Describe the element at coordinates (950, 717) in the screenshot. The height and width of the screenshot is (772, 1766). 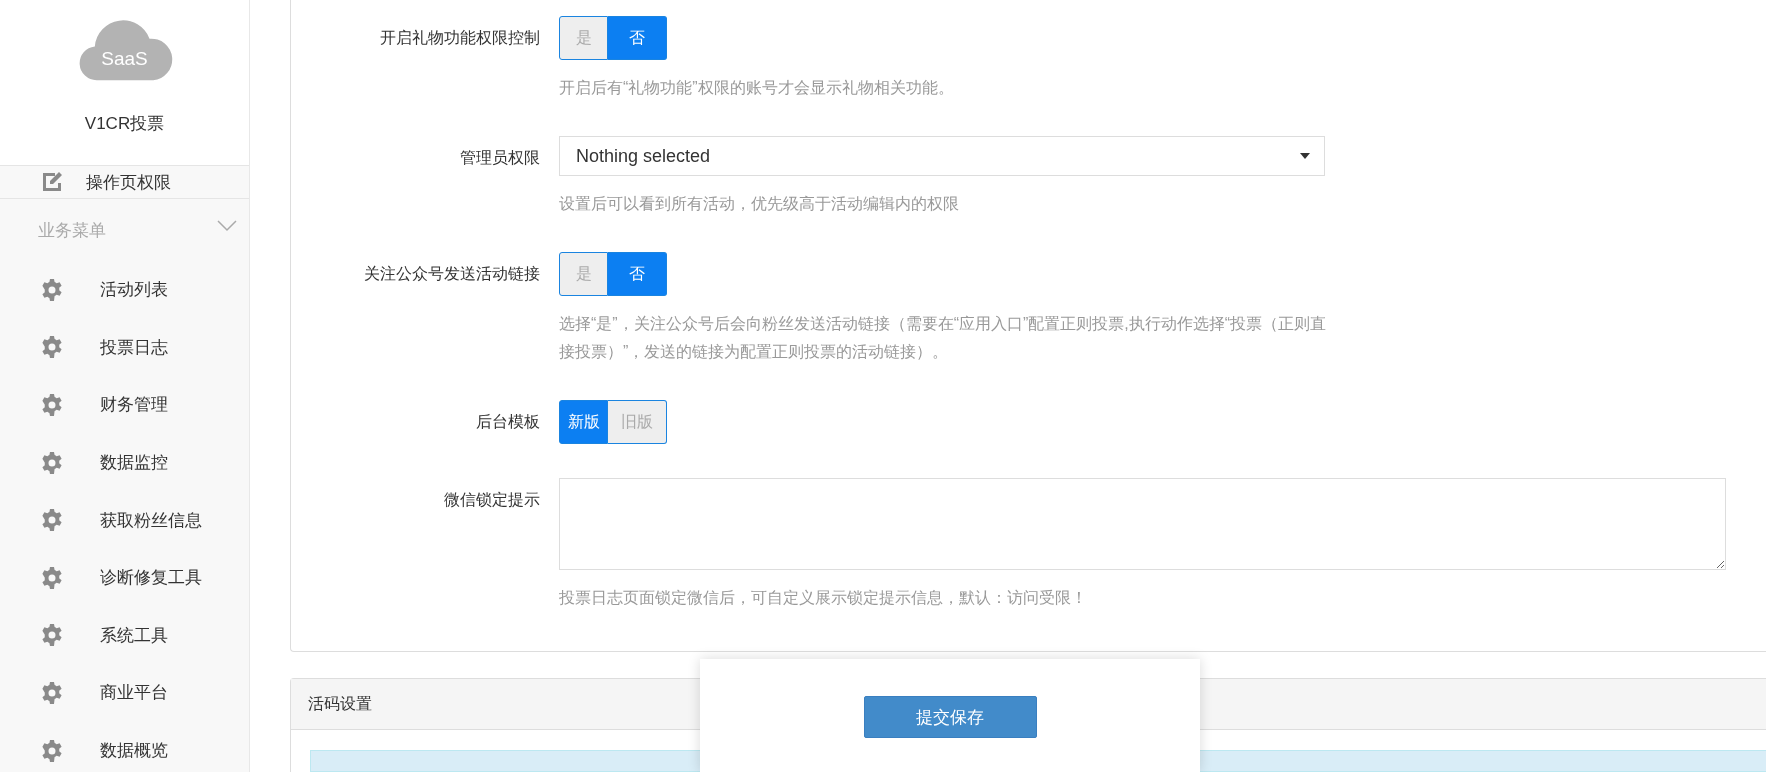
I see `submit-button: 提交保存` at that location.